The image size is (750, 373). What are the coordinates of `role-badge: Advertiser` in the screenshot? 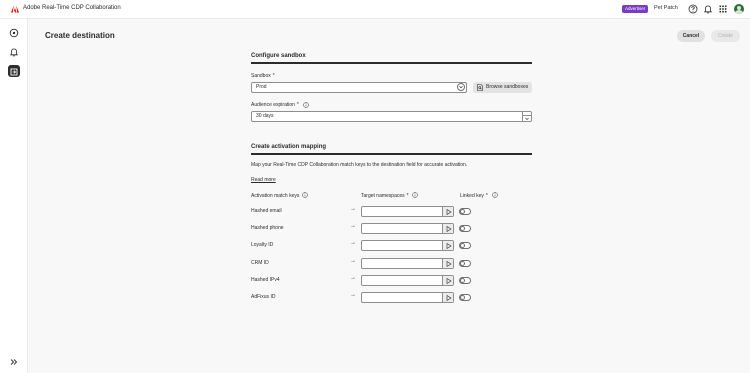 It's located at (635, 9).